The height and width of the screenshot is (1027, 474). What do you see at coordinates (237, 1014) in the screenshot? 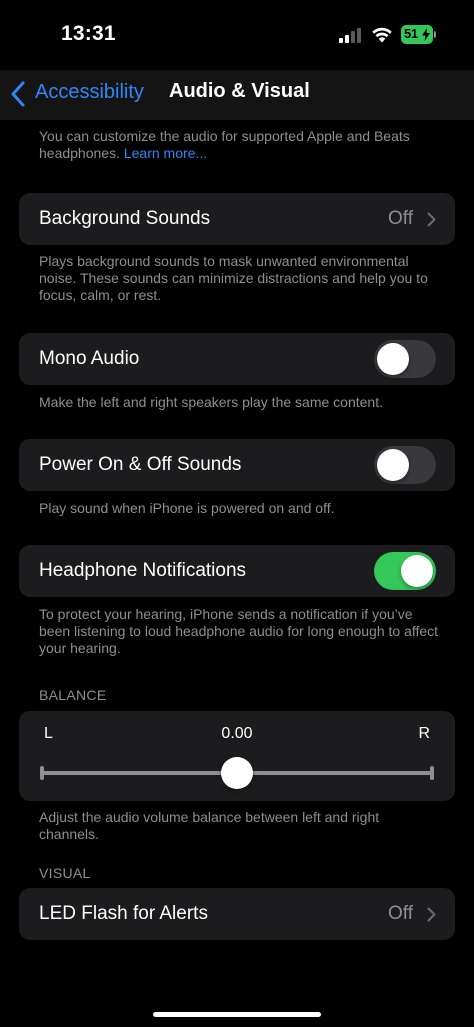
I see `home-indicator` at bounding box center [237, 1014].